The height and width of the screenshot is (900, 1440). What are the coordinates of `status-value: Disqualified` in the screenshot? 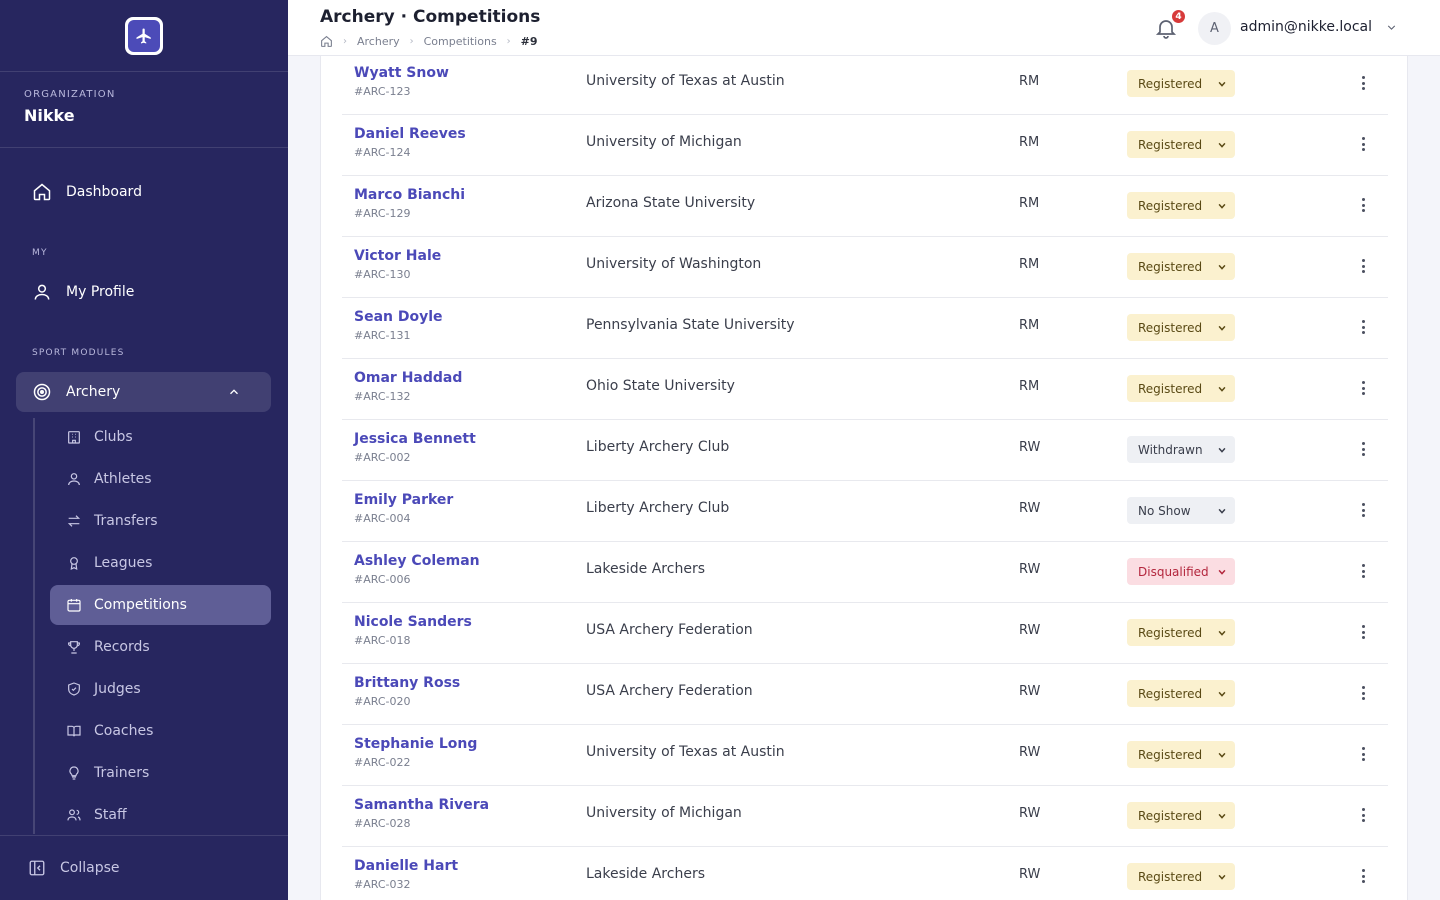 It's located at (1173, 571).